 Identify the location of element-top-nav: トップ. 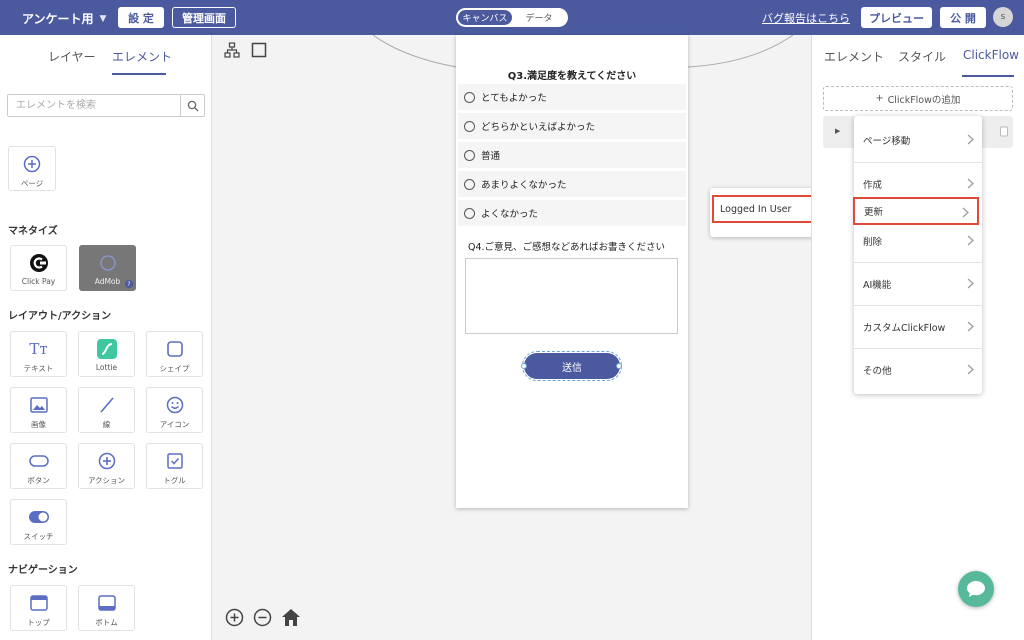
(38, 608).